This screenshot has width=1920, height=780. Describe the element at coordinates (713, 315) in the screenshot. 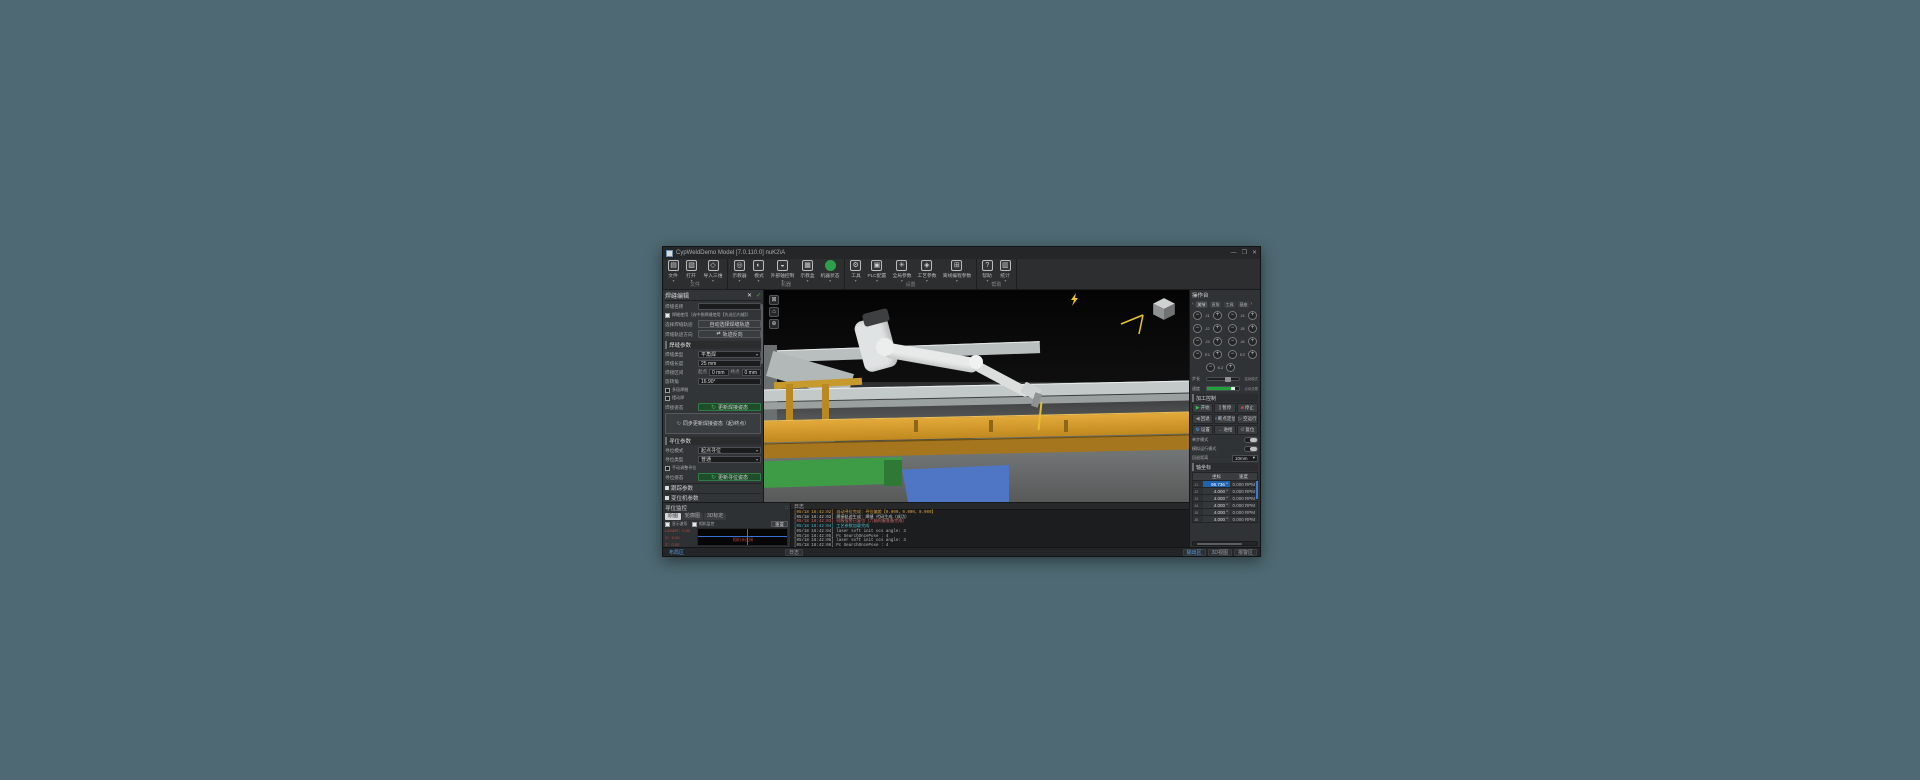

I see `seam-use-checkbox: 焊缝使用（选中侧焊缝使用【先选后内缝】）` at that location.